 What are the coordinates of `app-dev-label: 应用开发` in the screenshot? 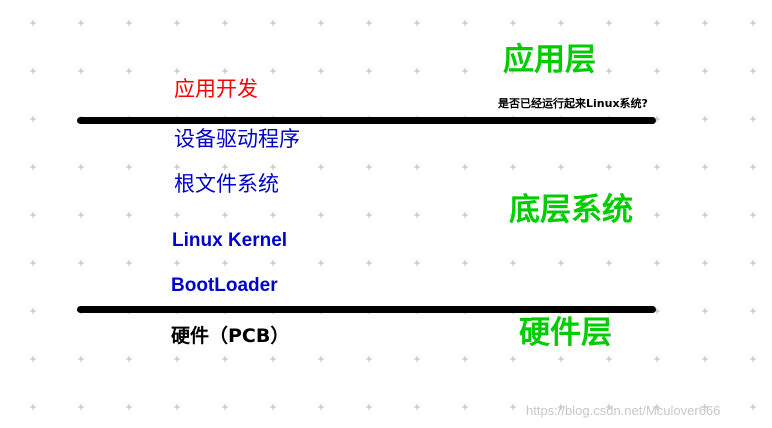 It's located at (216, 89).